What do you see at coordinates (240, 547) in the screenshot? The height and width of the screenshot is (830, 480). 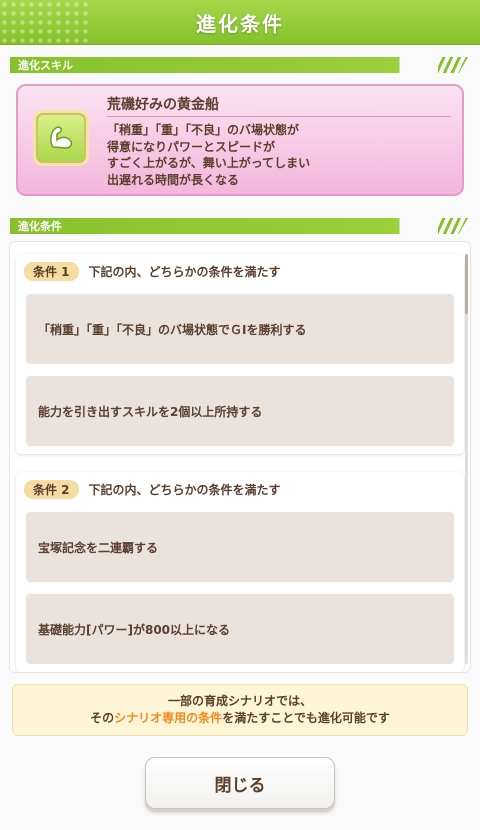 I see `condition-item: 宝塚記念を二連覇する` at bounding box center [240, 547].